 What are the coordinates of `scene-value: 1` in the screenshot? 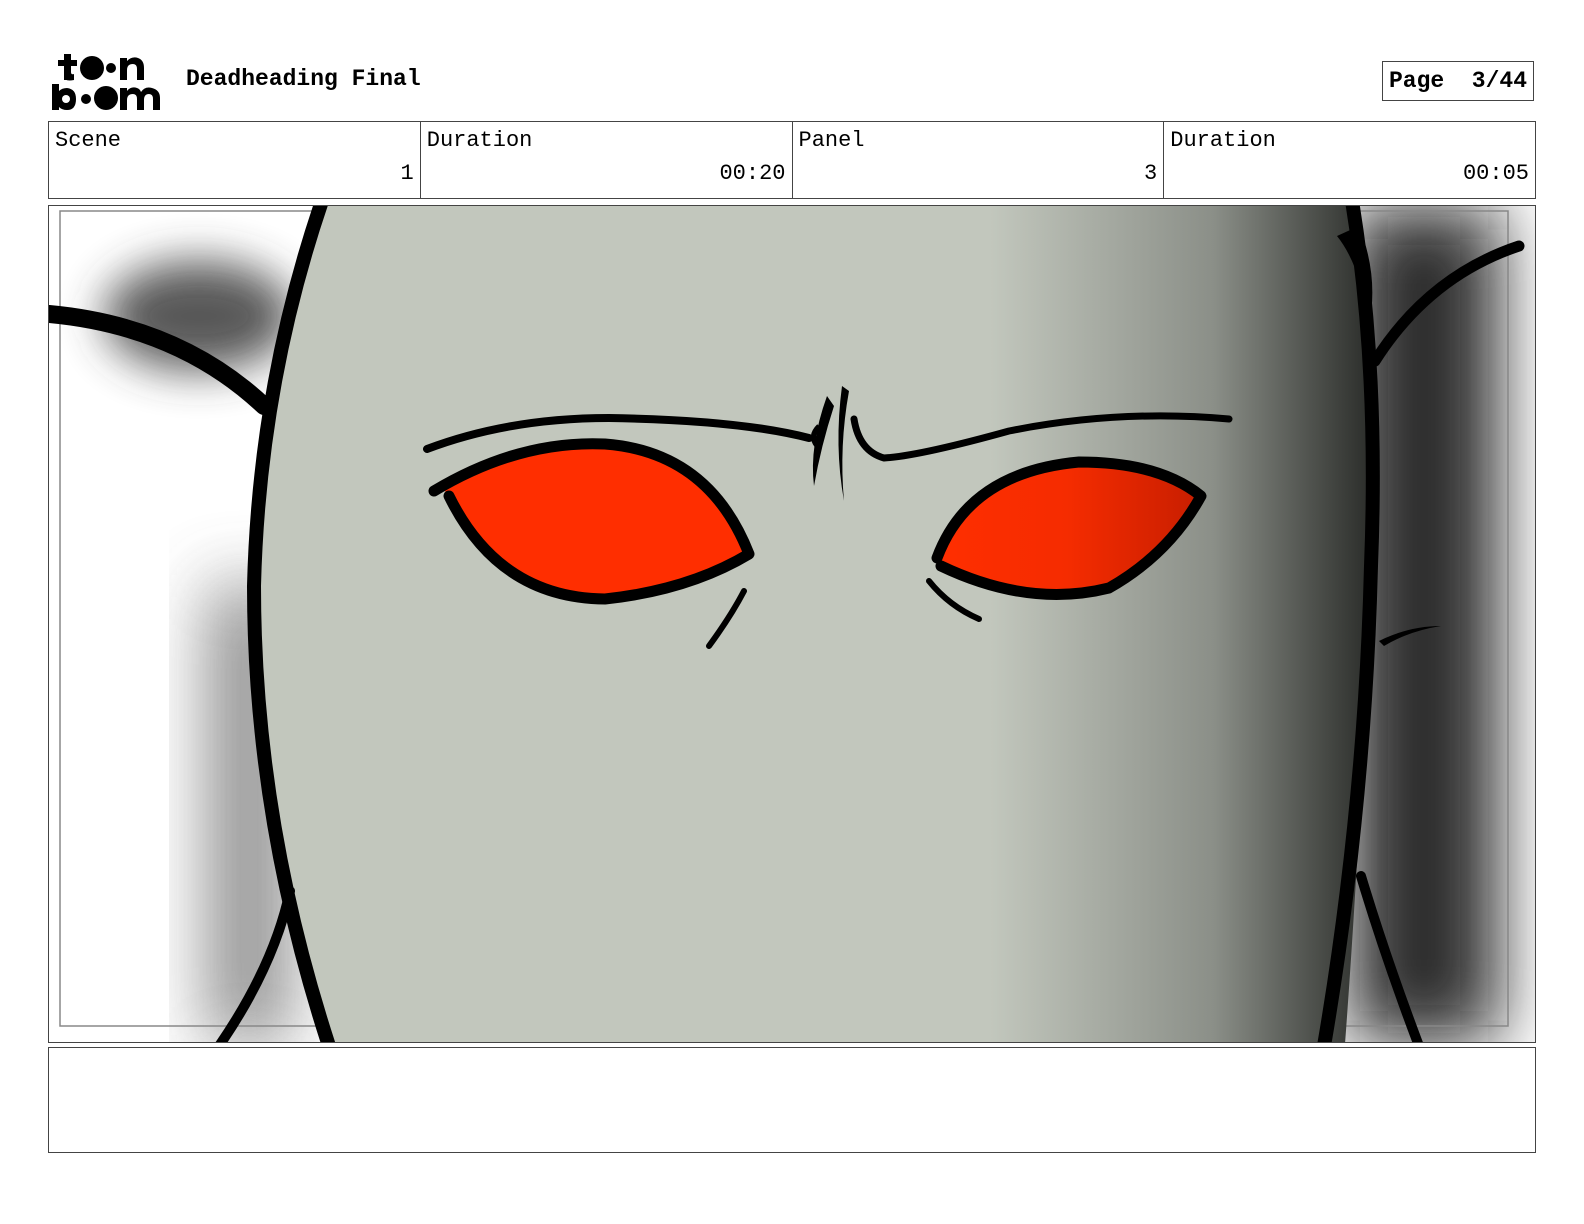 It's located at (407, 173).